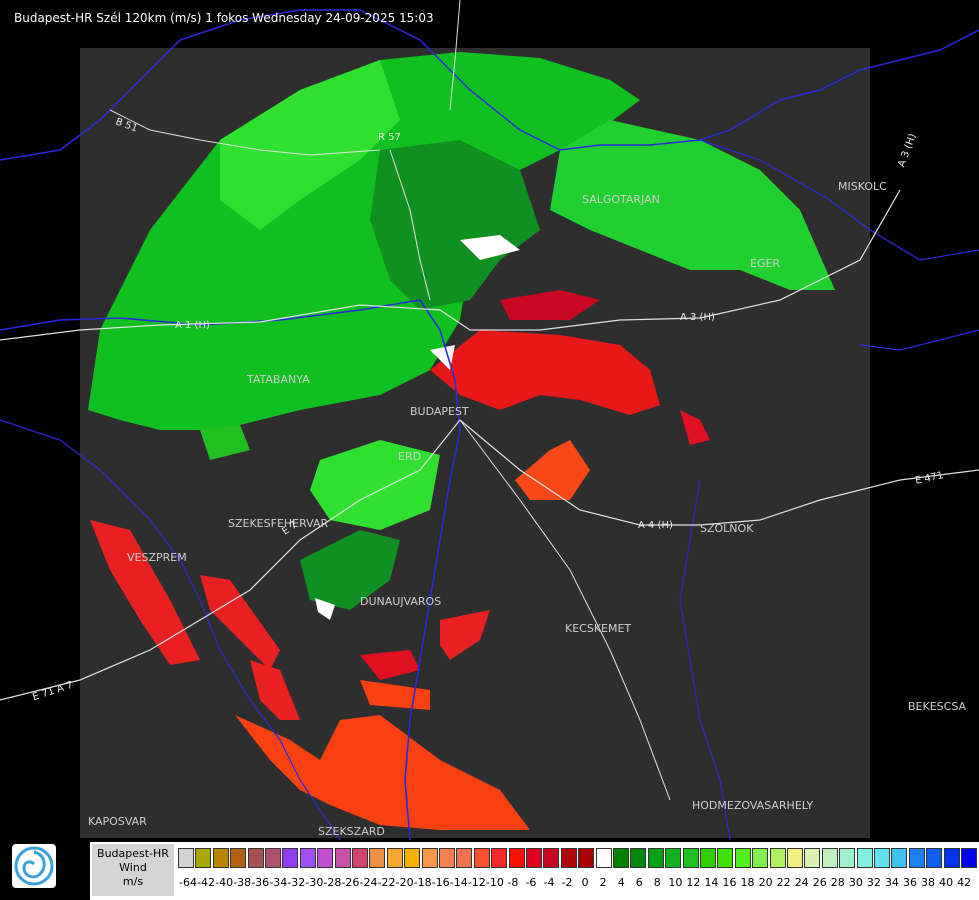 Image resolution: width=979 pixels, height=900 pixels. What do you see at coordinates (697, 317) in the screenshot?
I see `road-label-a3h: A 3 (H)` at bounding box center [697, 317].